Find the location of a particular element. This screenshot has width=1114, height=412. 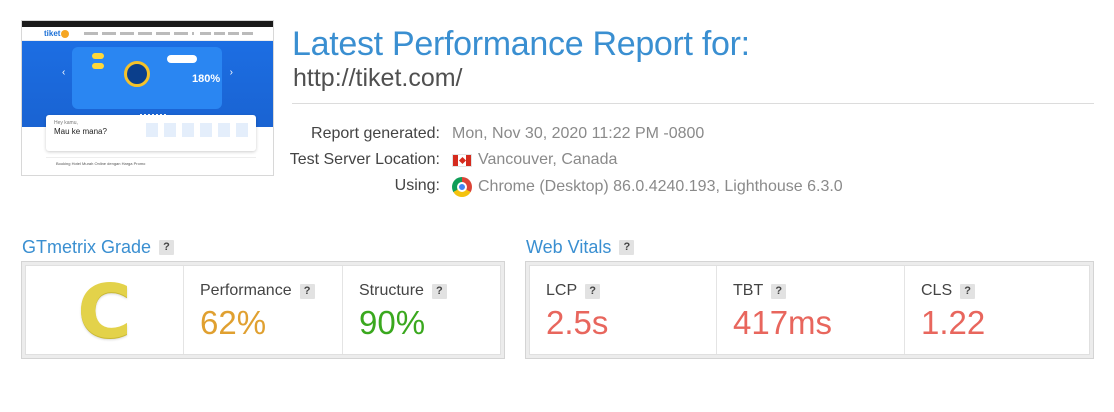

gtmetrix-grade-heading: GTmetrix Grade ? is located at coordinates (98, 247).